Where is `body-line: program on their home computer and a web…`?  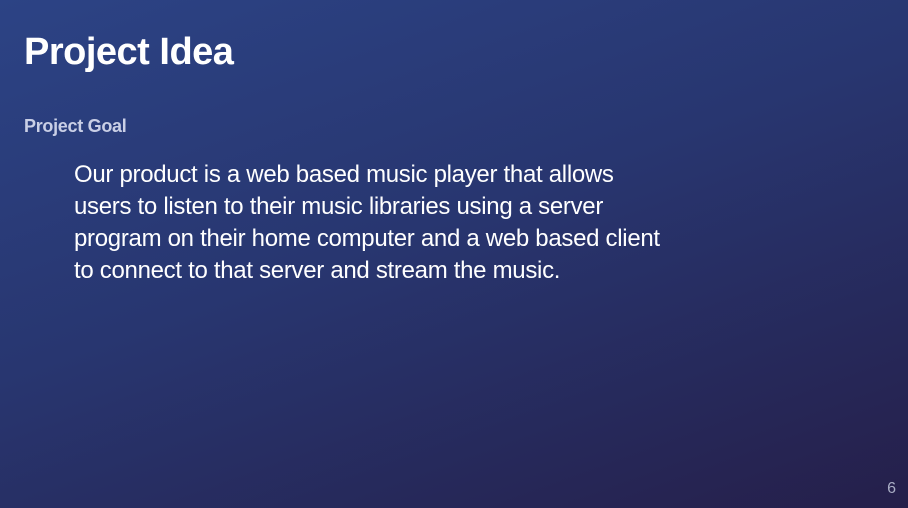 body-line: program on their home computer and a web… is located at coordinates (367, 238).